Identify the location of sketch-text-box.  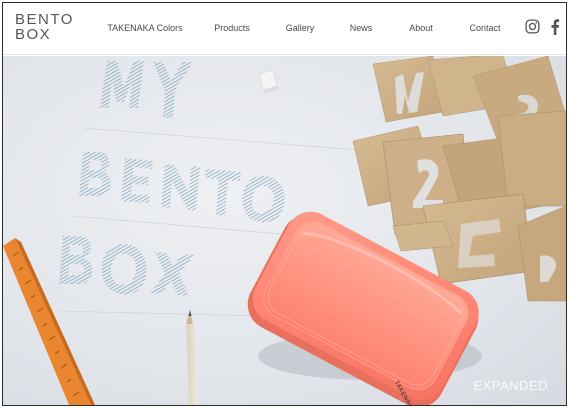
(126, 266).